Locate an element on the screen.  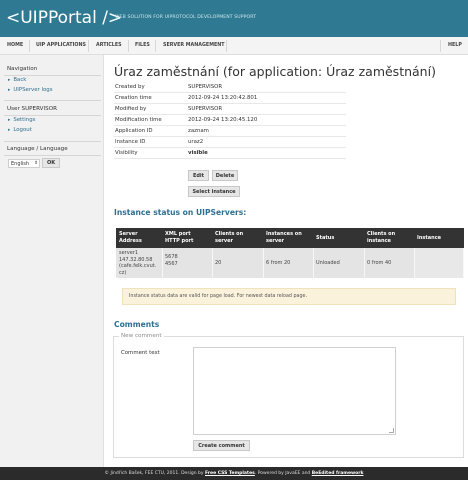
nav-articles: ARTICLES is located at coordinates (109, 45).